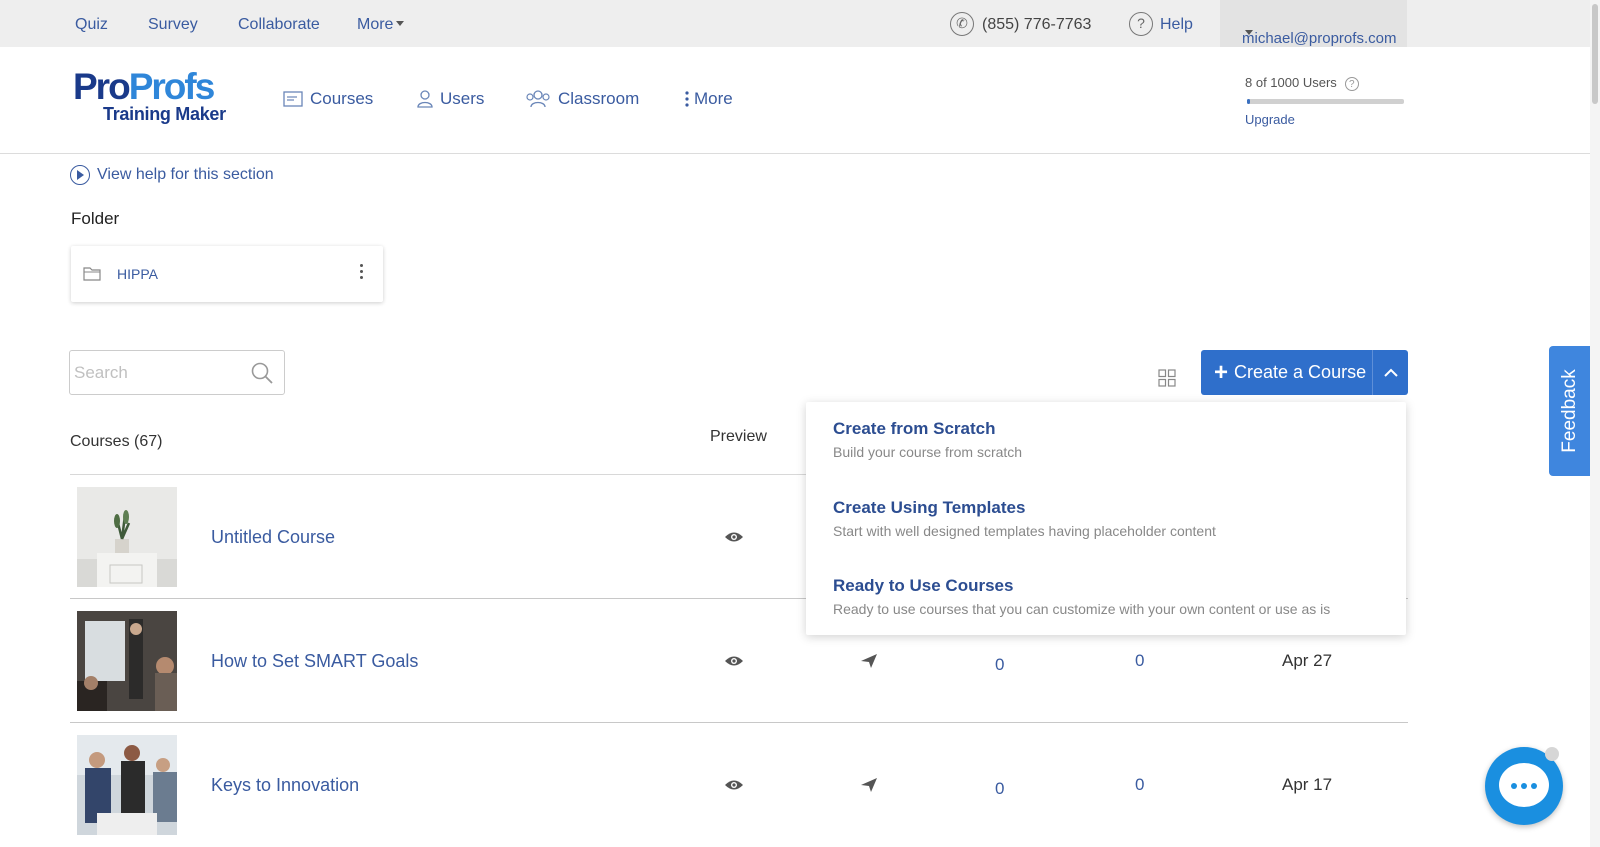  I want to click on user-account-menu: michael@proprofs.com, so click(1313, 23).